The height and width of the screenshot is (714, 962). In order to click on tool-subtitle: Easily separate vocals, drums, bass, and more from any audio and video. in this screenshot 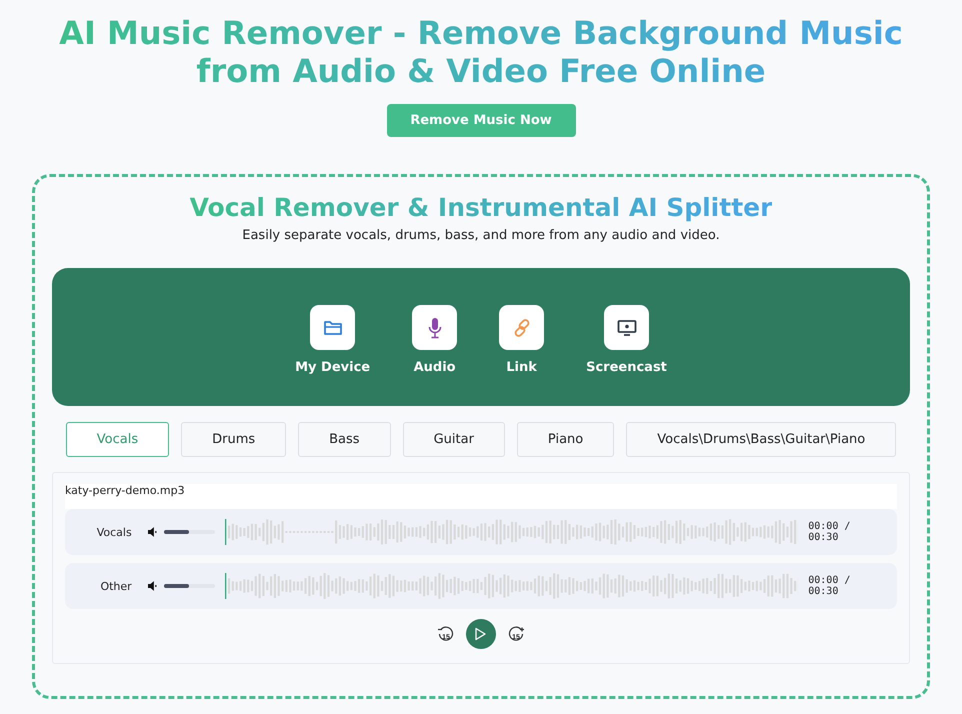, I will do `click(481, 235)`.